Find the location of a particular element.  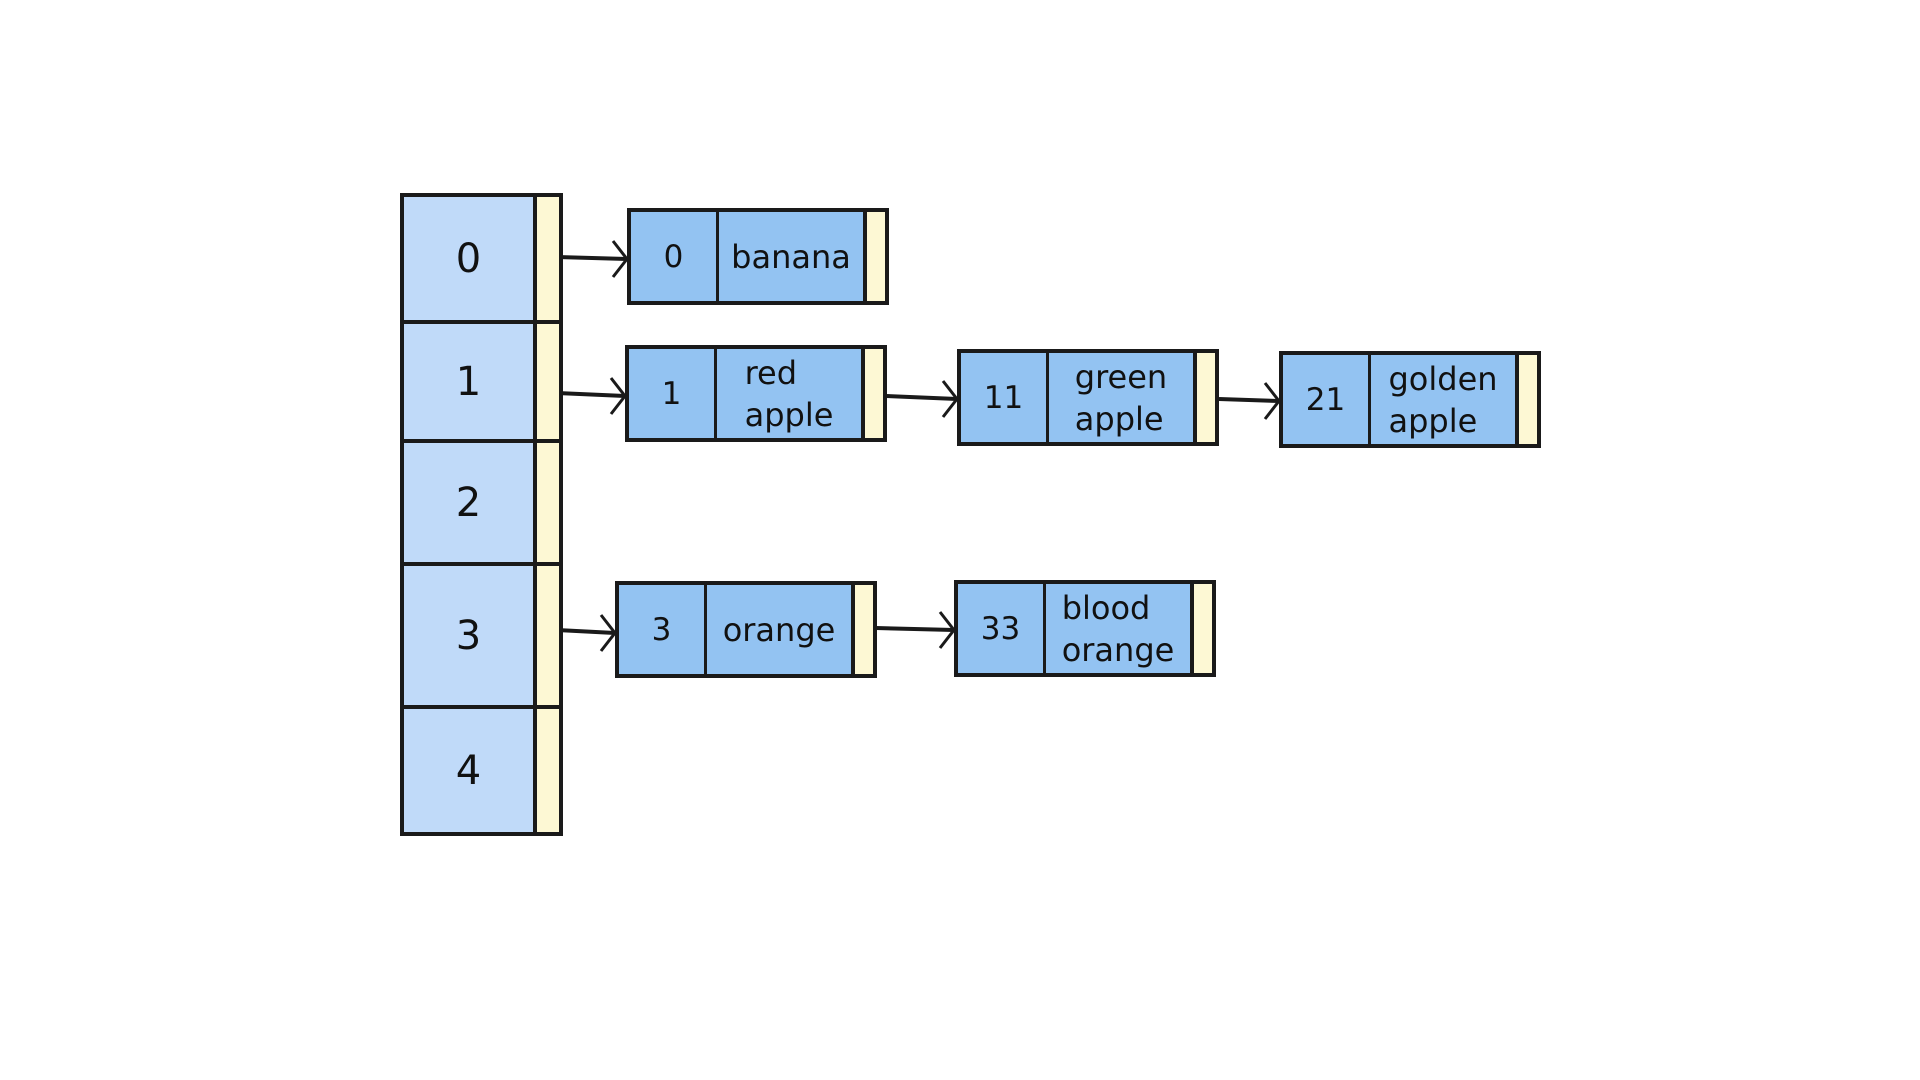

node-value-line: blood is located at coordinates (1106, 607).